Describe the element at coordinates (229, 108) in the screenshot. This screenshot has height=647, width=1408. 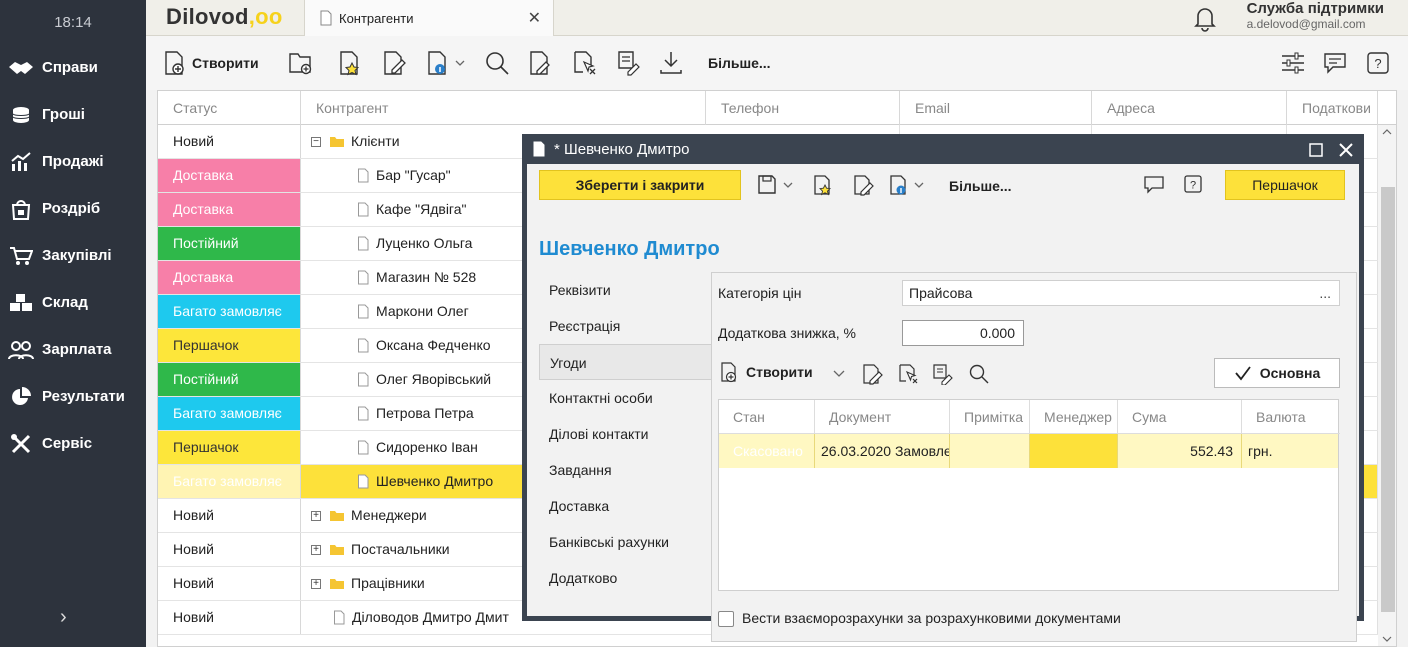
I see `column-header: Статус` at that location.